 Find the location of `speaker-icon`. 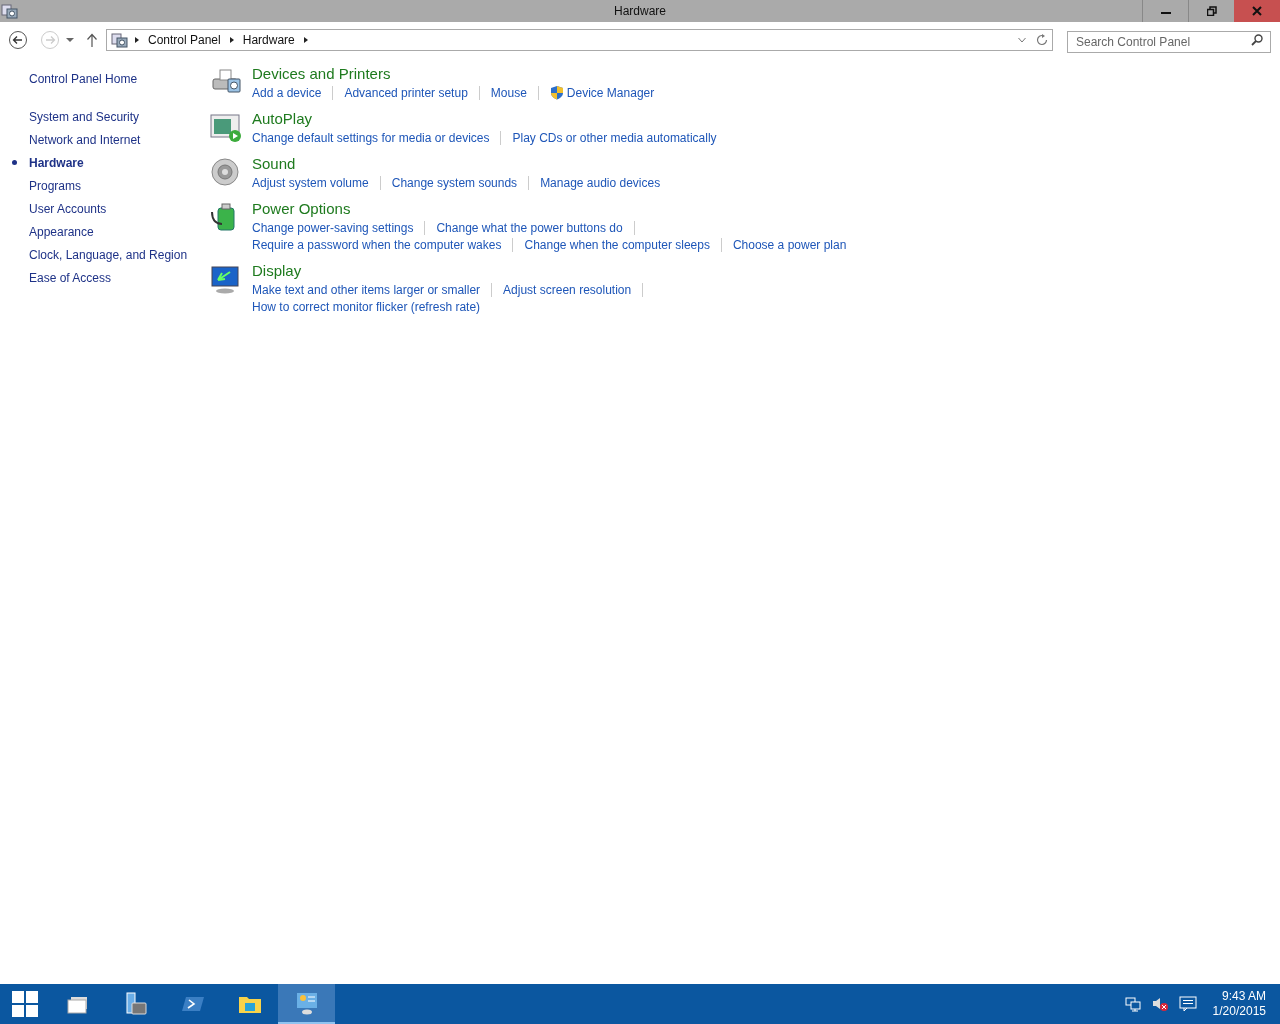

speaker-icon is located at coordinates (226, 173).